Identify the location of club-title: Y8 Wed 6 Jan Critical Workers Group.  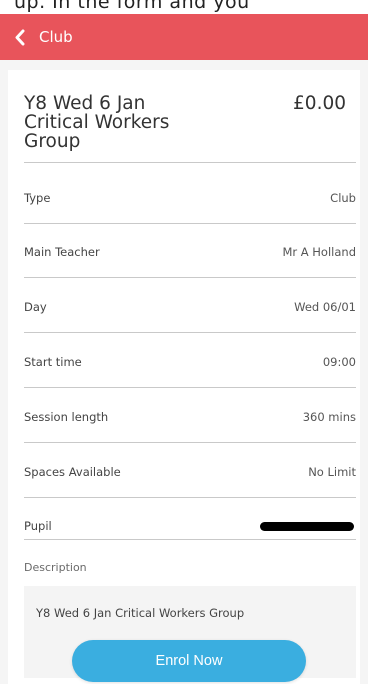
(97, 122).